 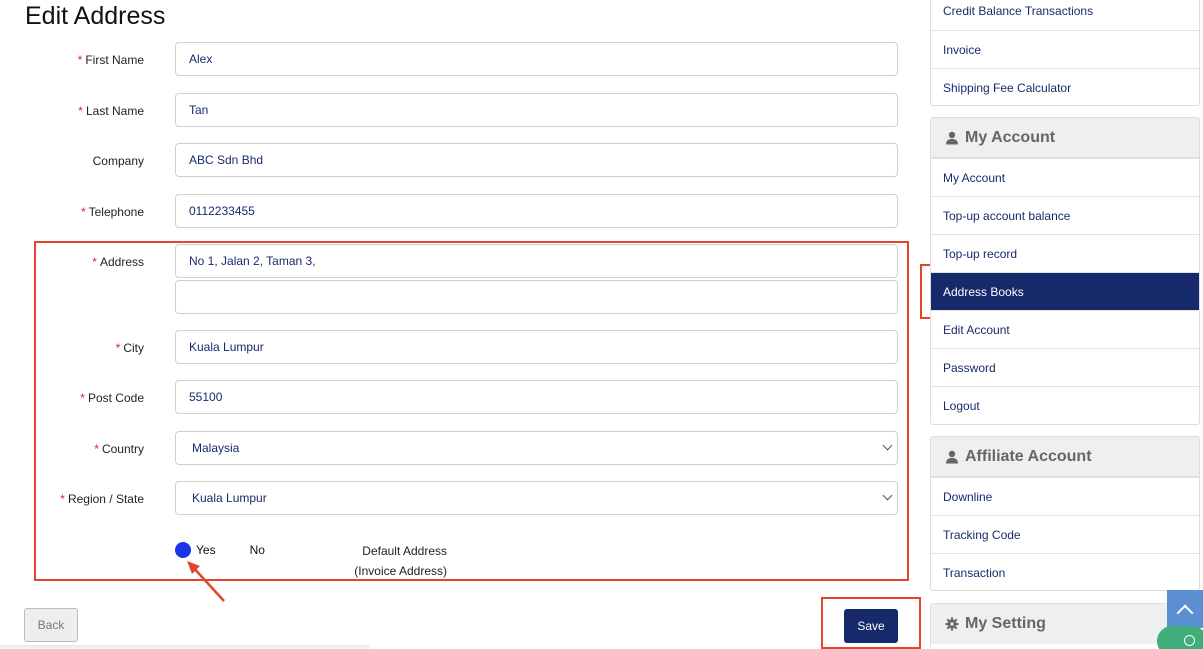 What do you see at coordinates (118, 262) in the screenshot?
I see `address-label: * Address` at bounding box center [118, 262].